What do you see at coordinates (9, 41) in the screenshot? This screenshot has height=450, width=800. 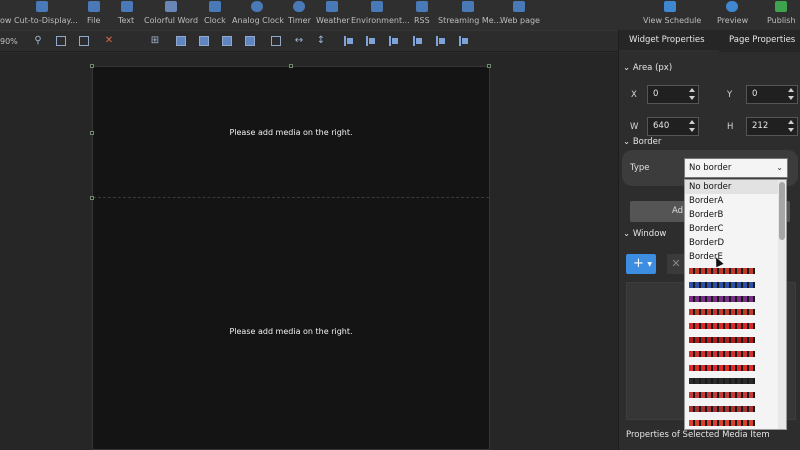 I see `zoom-level: 90%` at bounding box center [9, 41].